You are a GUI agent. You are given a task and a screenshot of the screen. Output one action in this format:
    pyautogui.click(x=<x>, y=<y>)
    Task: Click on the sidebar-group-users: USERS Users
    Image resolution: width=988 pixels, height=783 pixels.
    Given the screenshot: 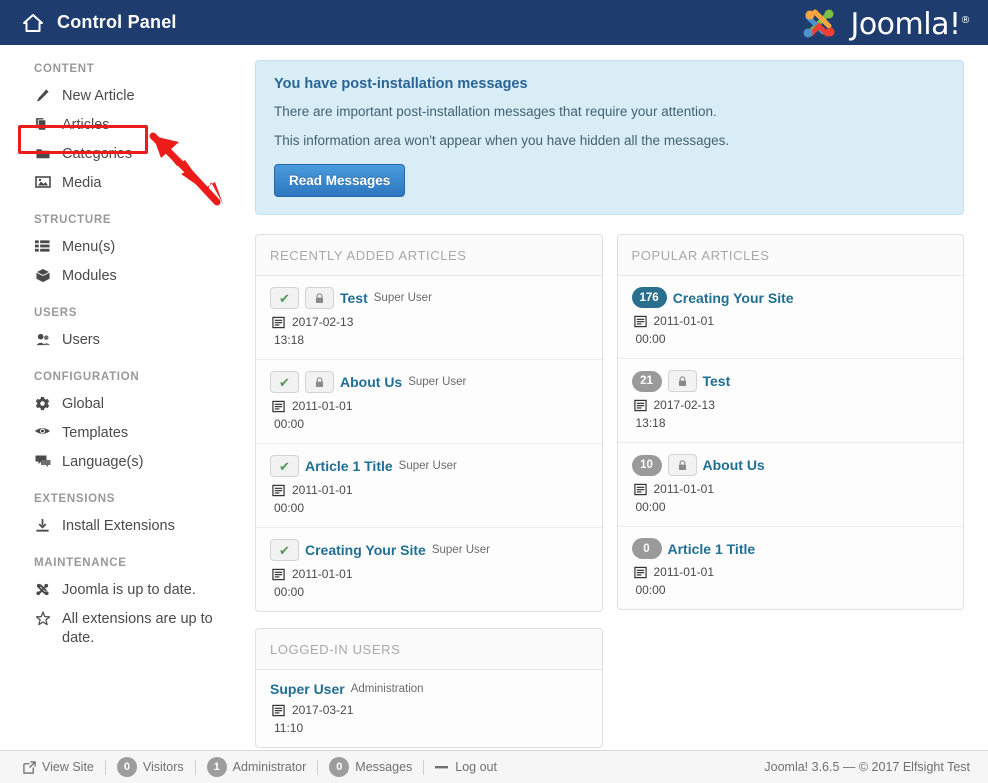 What is the action you would take?
    pyautogui.click(x=127, y=331)
    